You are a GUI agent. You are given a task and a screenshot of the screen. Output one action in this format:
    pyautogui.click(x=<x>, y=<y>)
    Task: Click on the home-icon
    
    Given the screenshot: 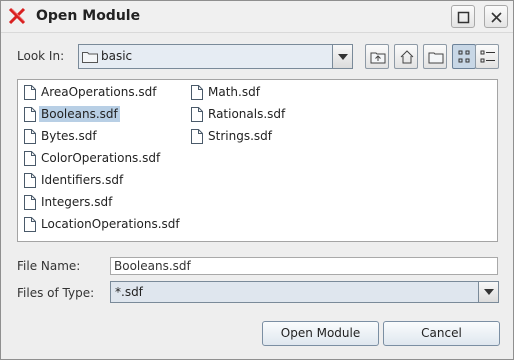 What is the action you would take?
    pyautogui.click(x=407, y=57)
    